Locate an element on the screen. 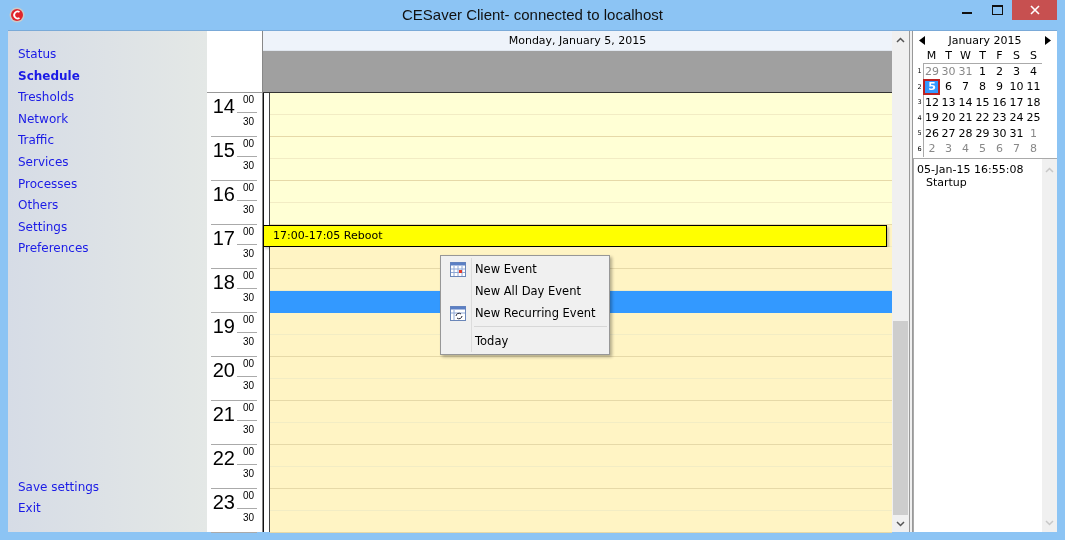 The width and height of the screenshot is (1065, 540). hour-label: 15 is located at coordinates (223, 150).